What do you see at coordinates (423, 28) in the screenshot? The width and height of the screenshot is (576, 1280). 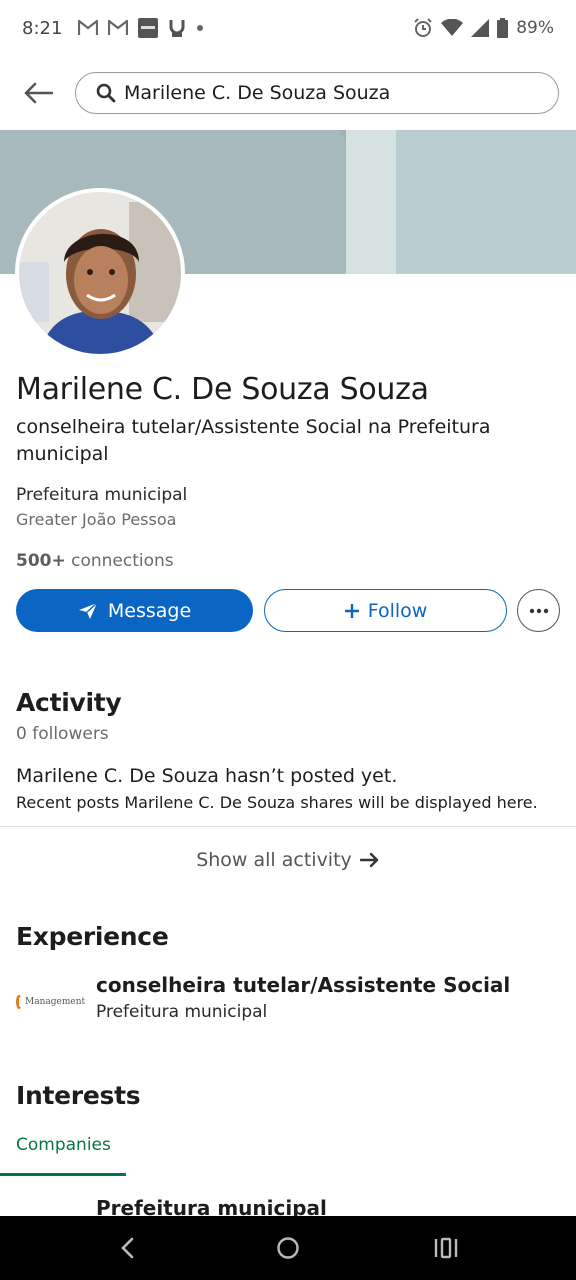 I see `alarm-icon` at bounding box center [423, 28].